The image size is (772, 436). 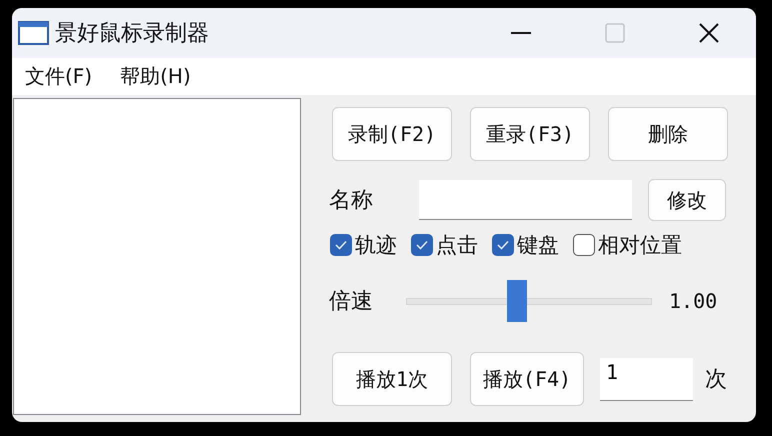 What do you see at coordinates (392, 134) in the screenshot?
I see `record-button: 录制(F2)` at bounding box center [392, 134].